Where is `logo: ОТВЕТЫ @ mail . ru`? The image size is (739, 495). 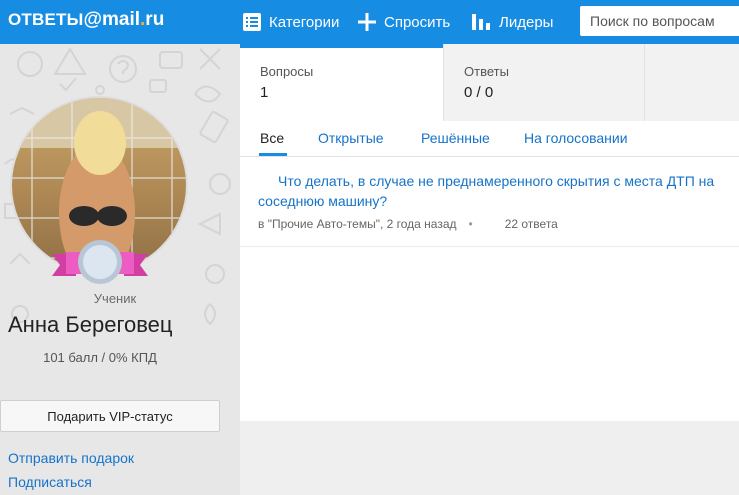
logo: ОТВЕТЫ @ mail . ru is located at coordinates (86, 22).